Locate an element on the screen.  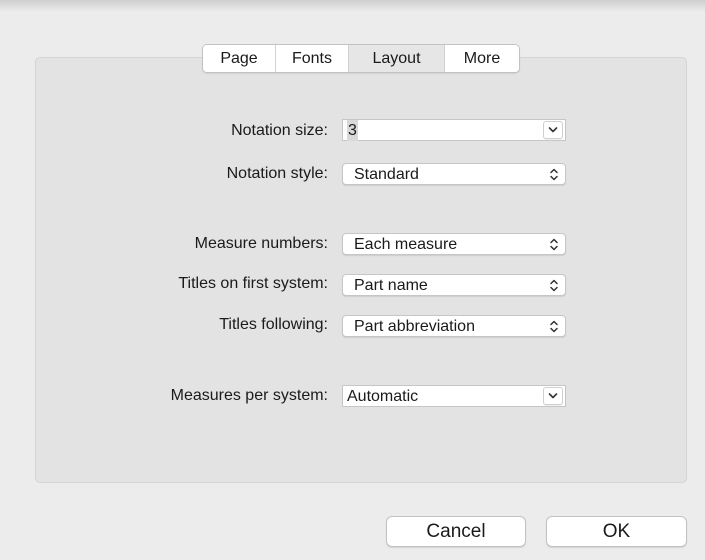
titles-first-system-label: Titles on first system: is located at coordinates (253, 283).